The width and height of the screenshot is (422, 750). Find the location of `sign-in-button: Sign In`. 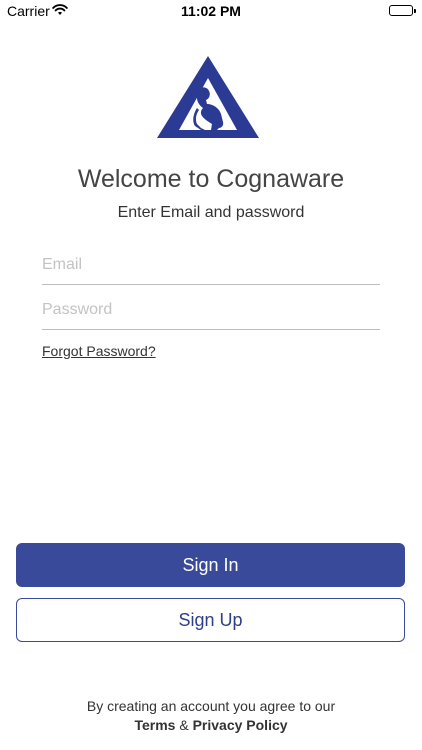

sign-in-button: Sign In is located at coordinates (210, 565).